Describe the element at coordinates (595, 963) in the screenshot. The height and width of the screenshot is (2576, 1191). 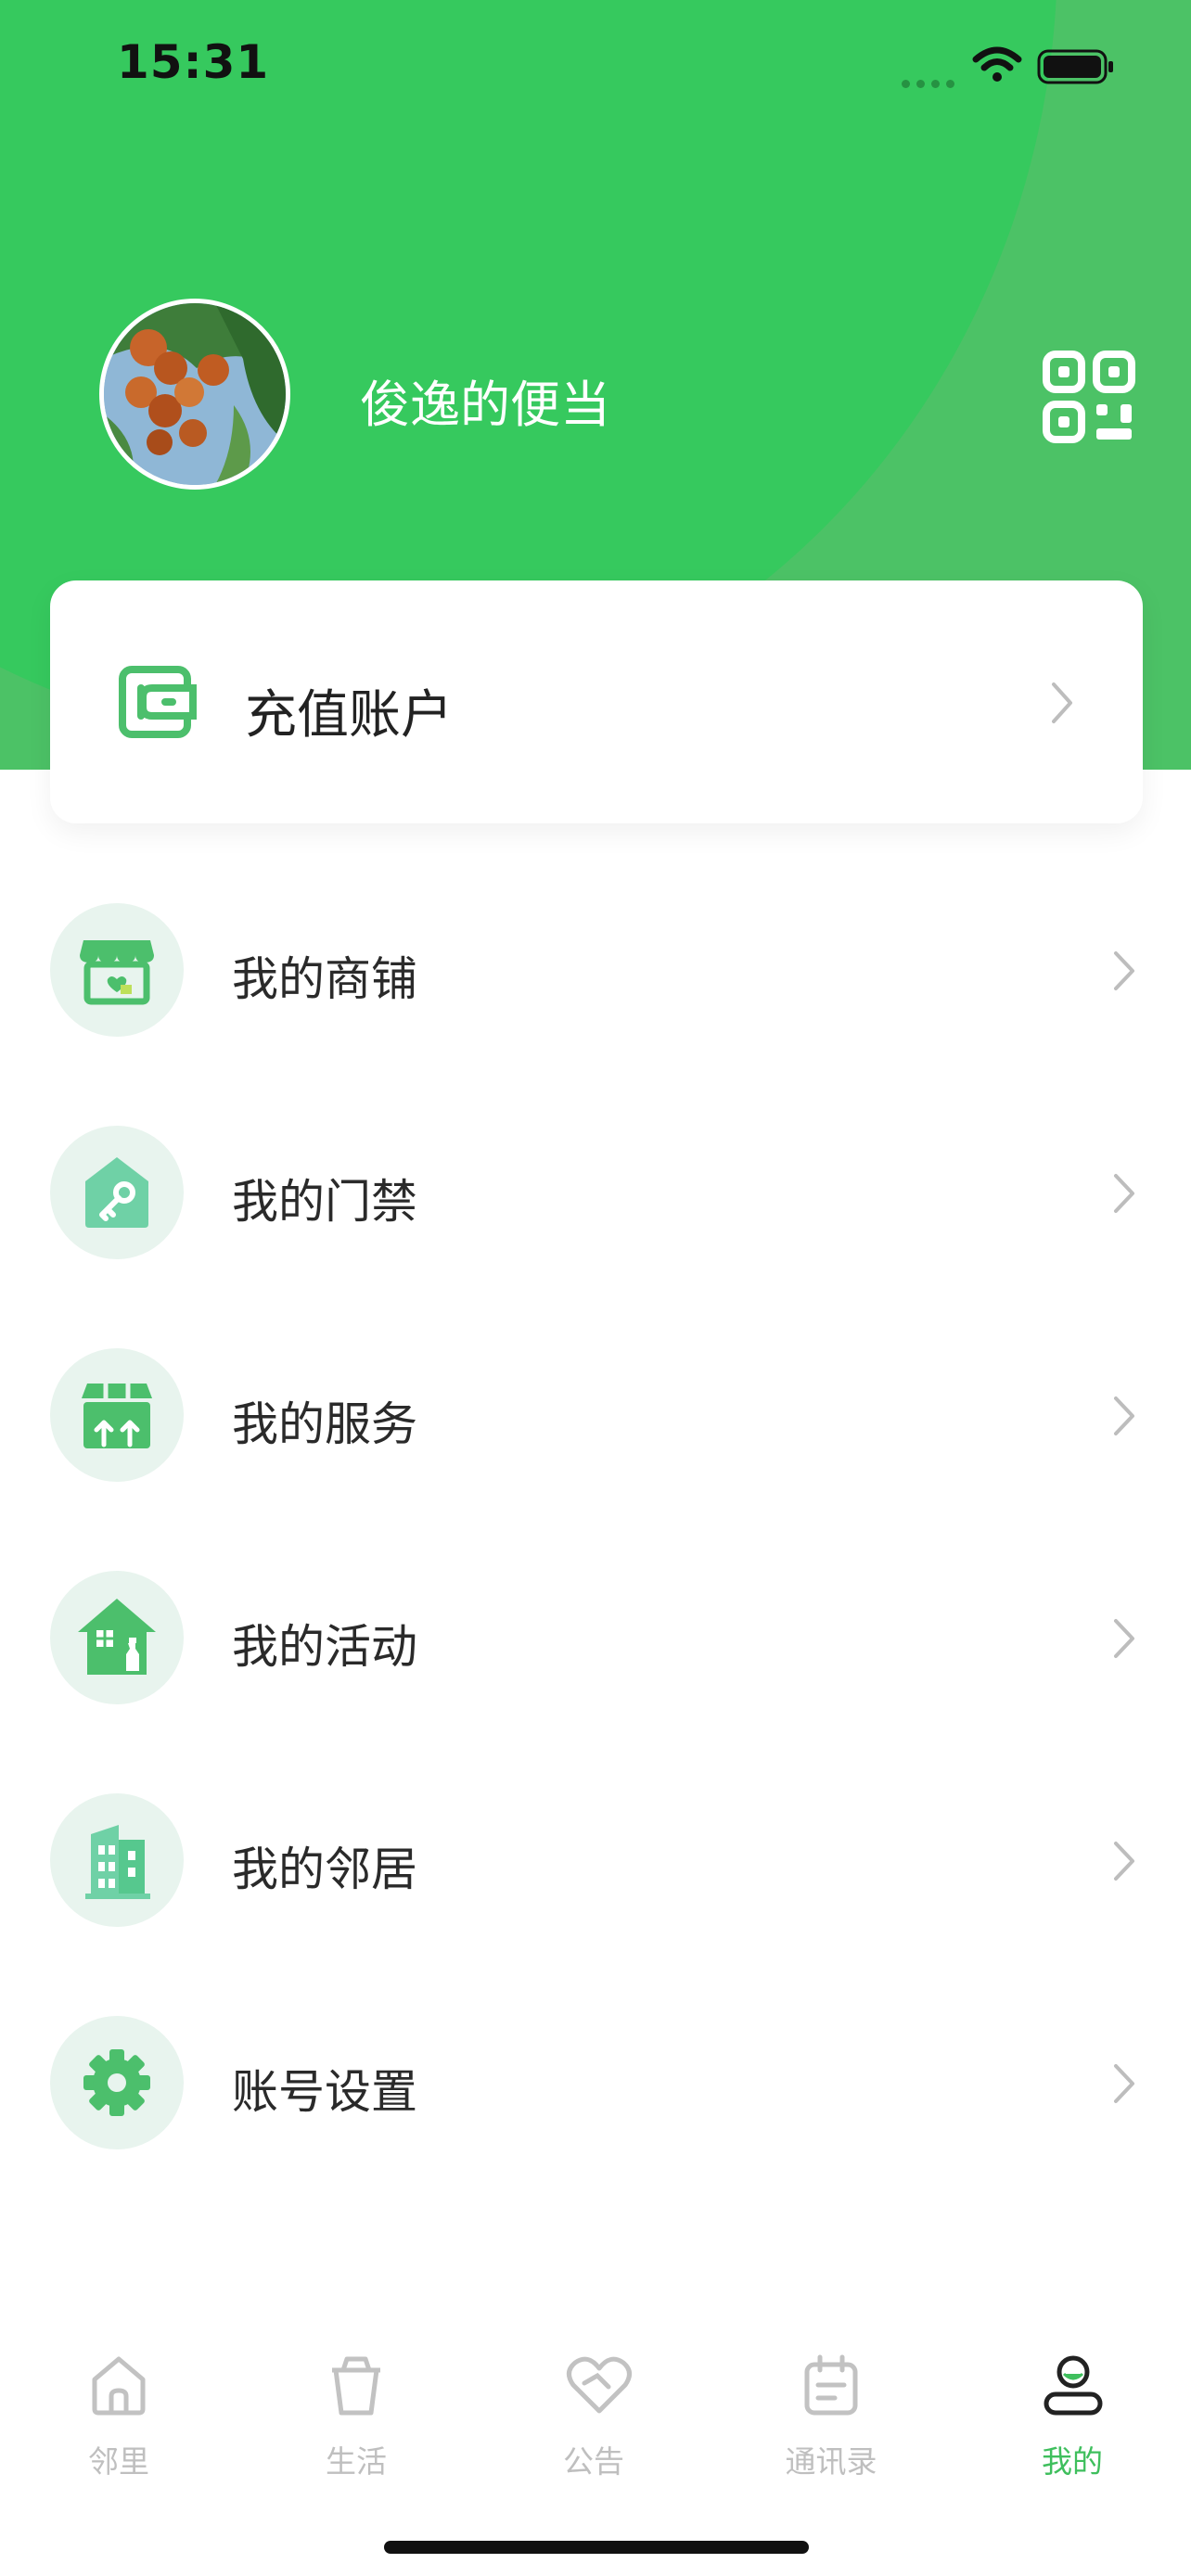
I see `menu-item-shop: 我的商铺` at that location.